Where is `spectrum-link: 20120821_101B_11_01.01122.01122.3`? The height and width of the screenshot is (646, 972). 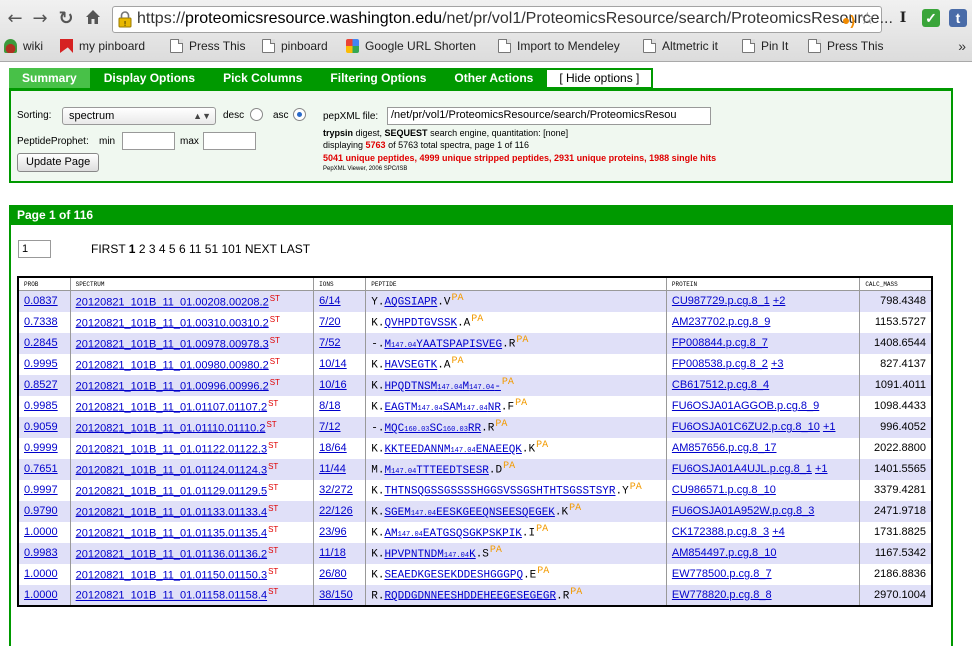 spectrum-link: 20120821_101B_11_01.01122.01122.3 is located at coordinates (171, 449).